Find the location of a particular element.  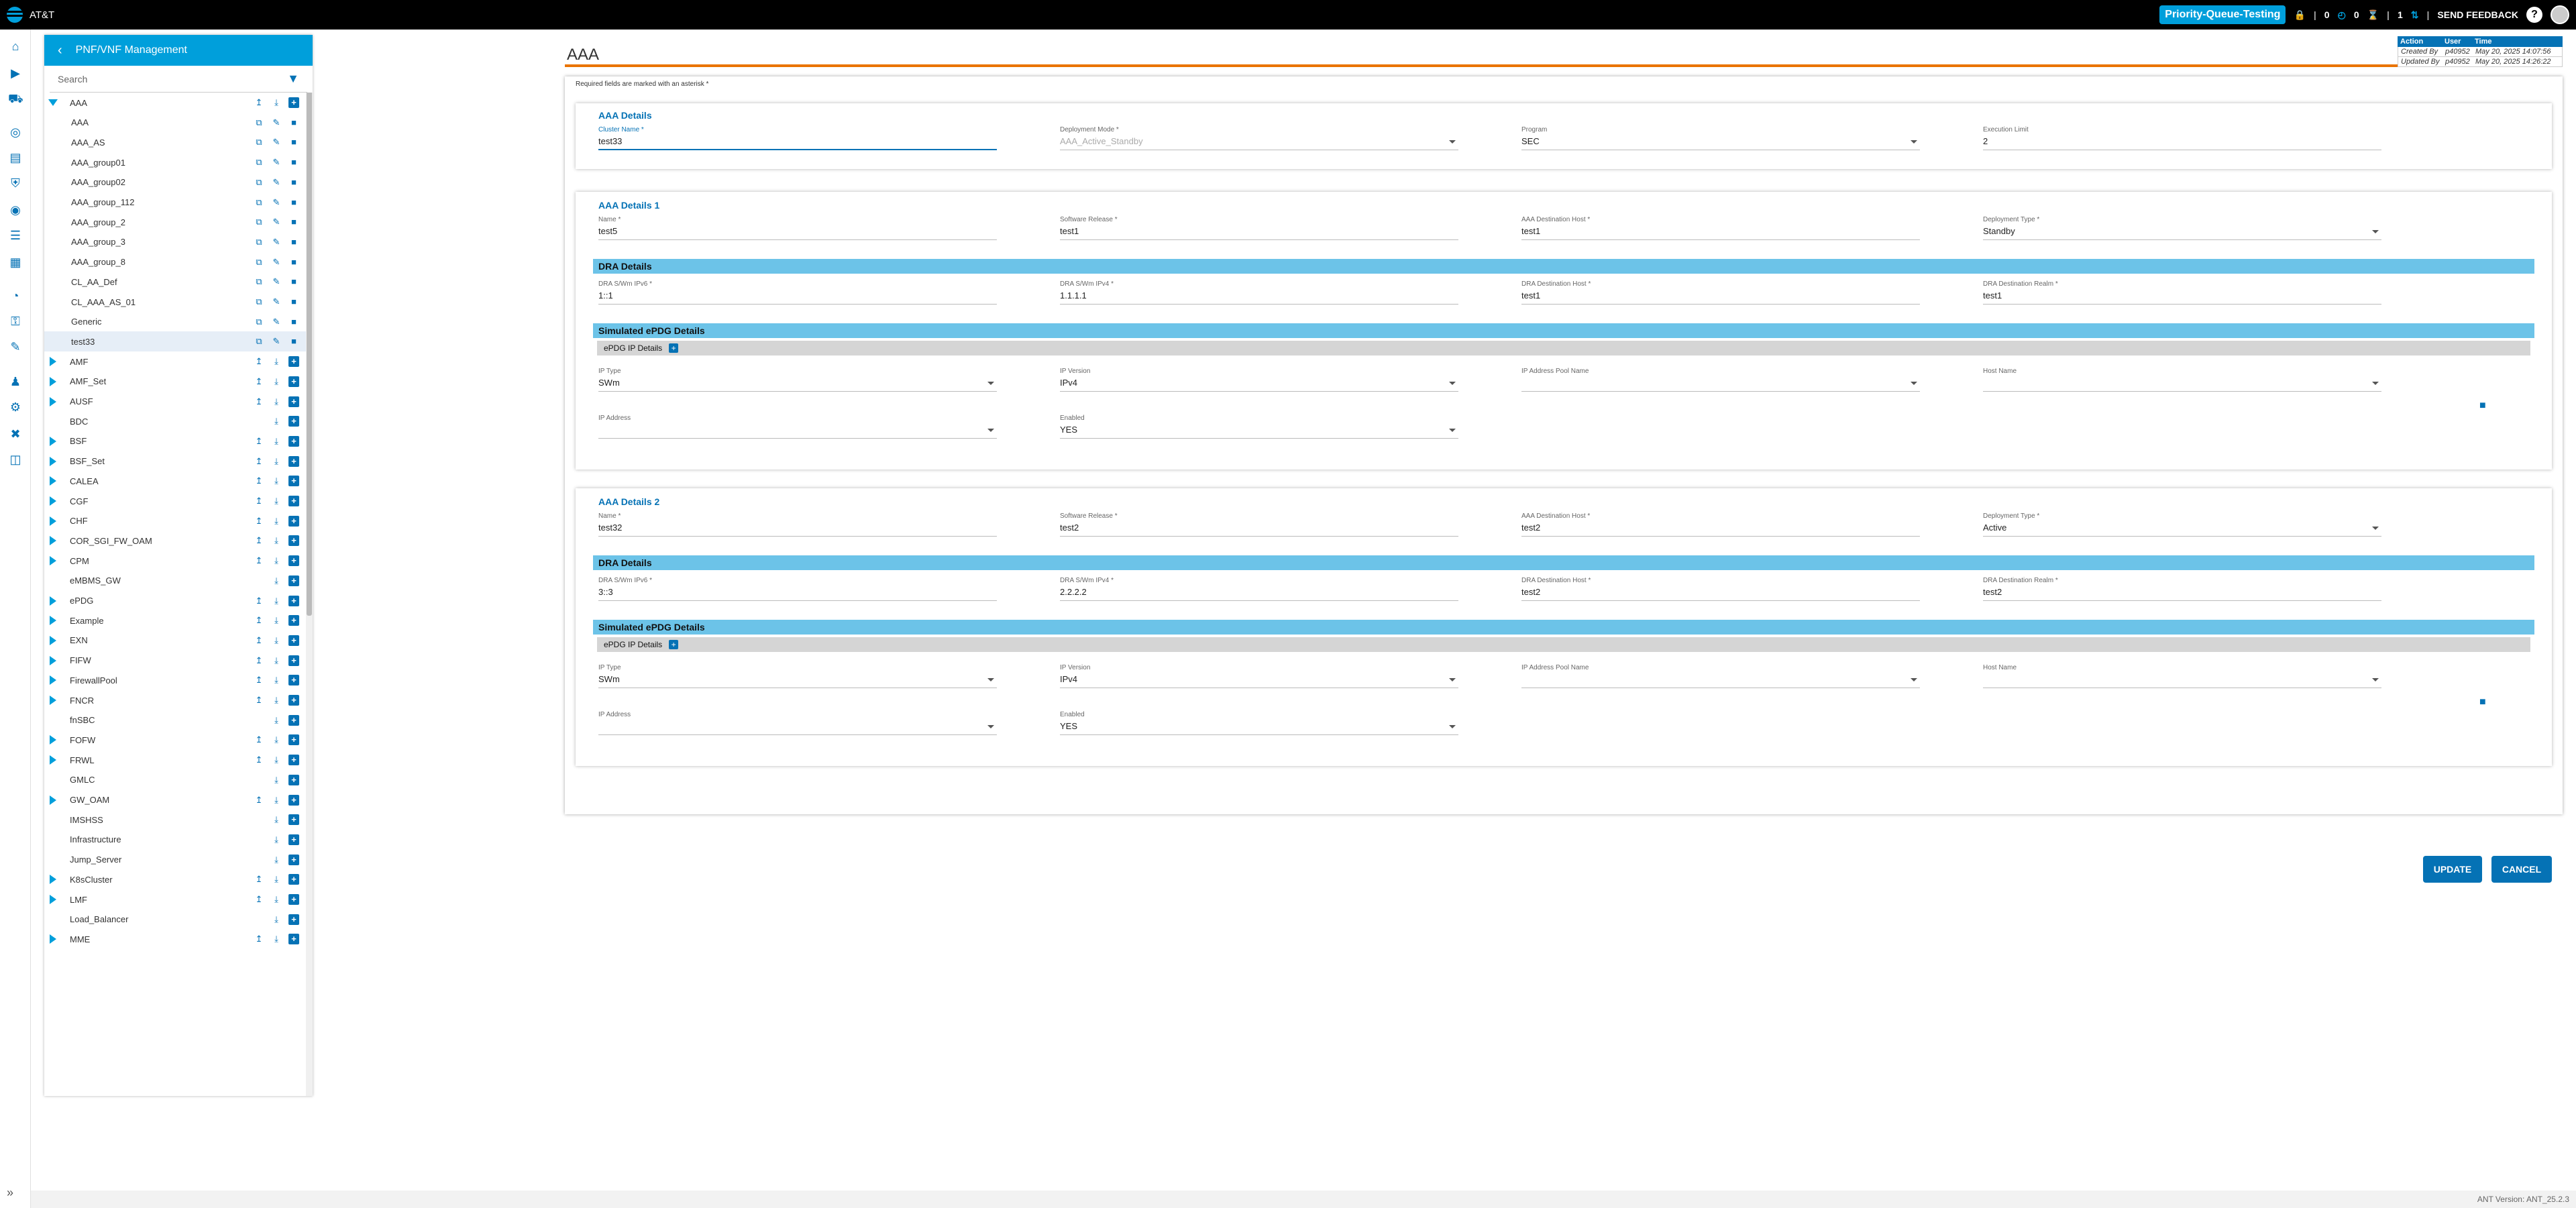

tree-node: eMBMS_GW ⤓ + is located at coordinates (175, 581).